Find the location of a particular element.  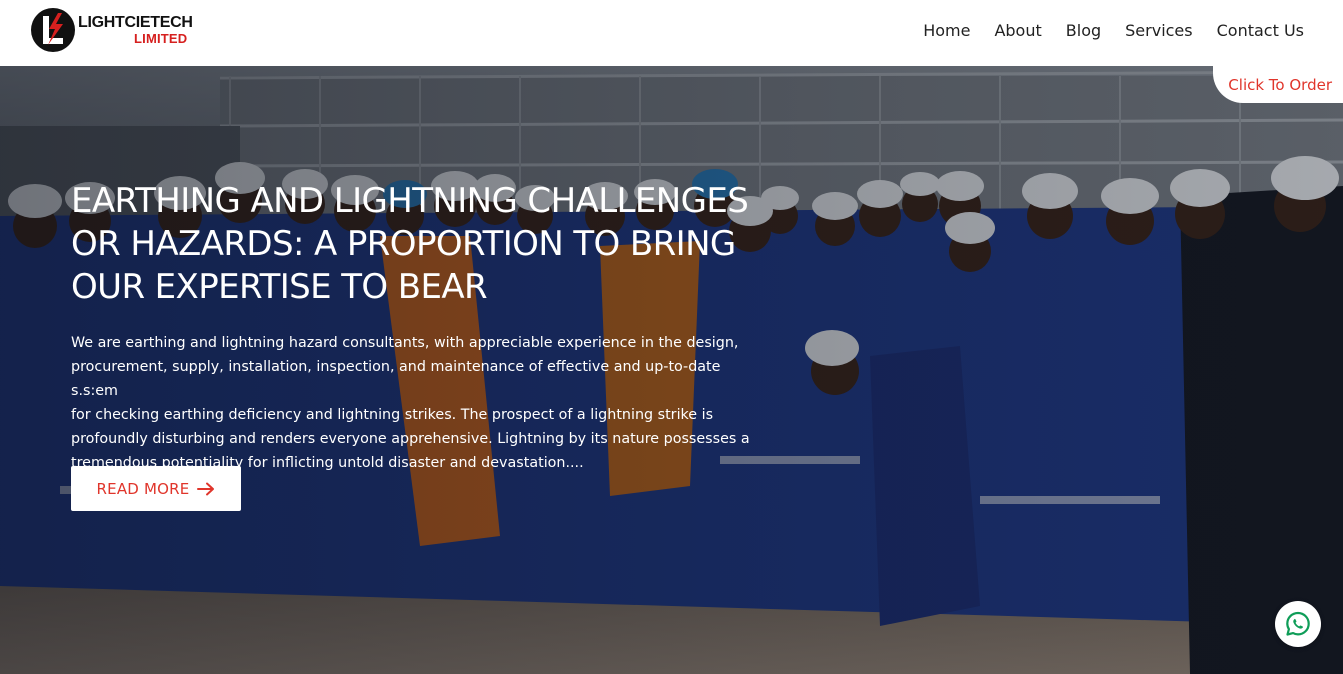

brand-name: LIGHTCIETECH is located at coordinates (135, 22).